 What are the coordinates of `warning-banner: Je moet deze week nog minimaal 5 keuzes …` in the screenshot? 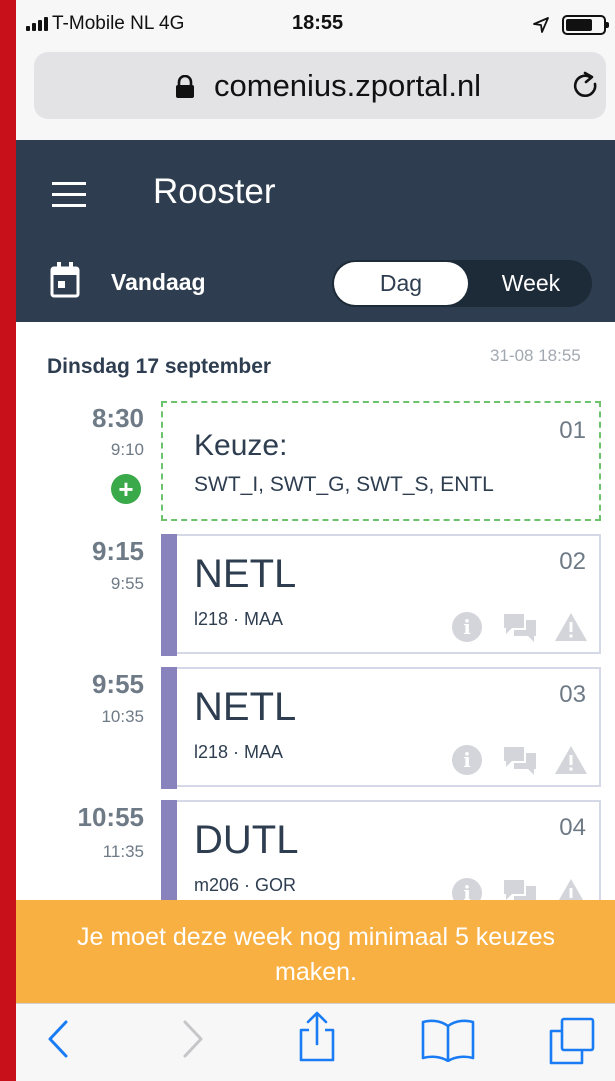 It's located at (315, 951).